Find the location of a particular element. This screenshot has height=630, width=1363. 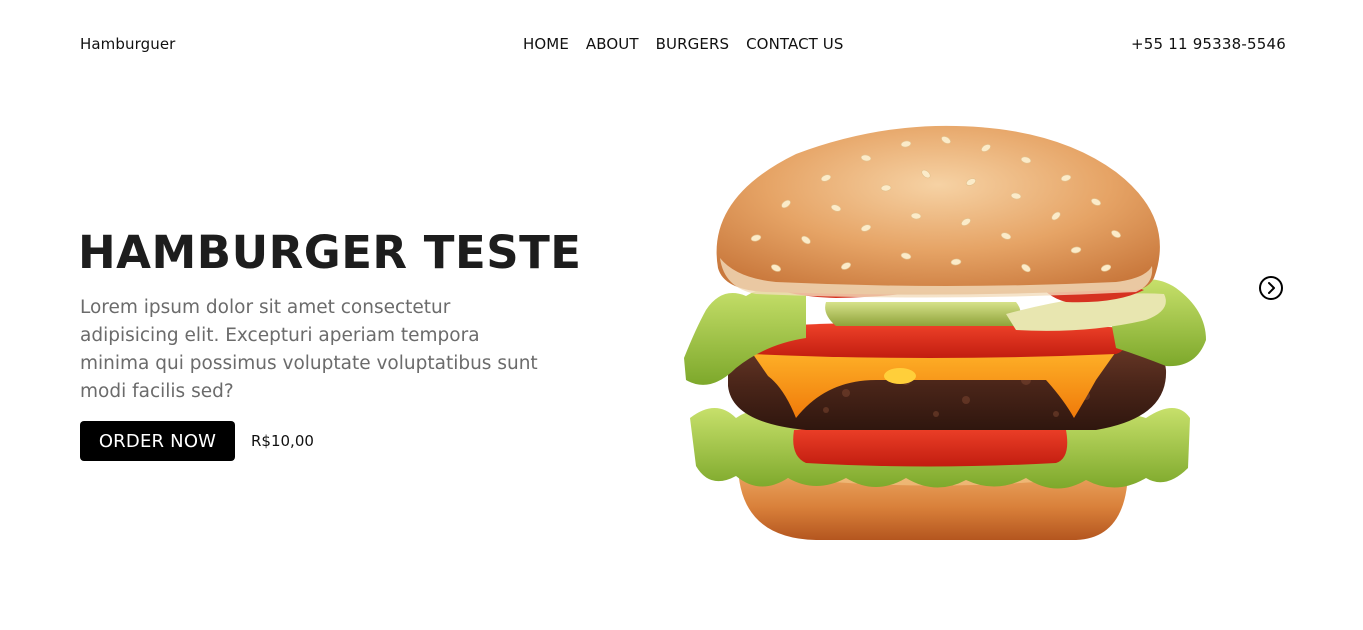

main-nav: HOME ABOUT BURGERS CONTACT US is located at coordinates (683, 44).